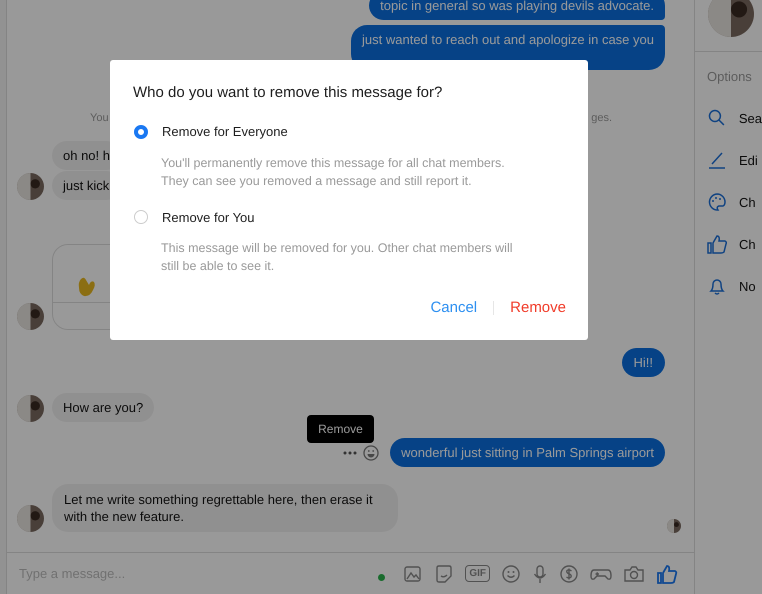 This screenshot has width=762, height=594. Describe the element at coordinates (643, 362) in the screenshot. I see `message-bubble: Hi!!` at that location.